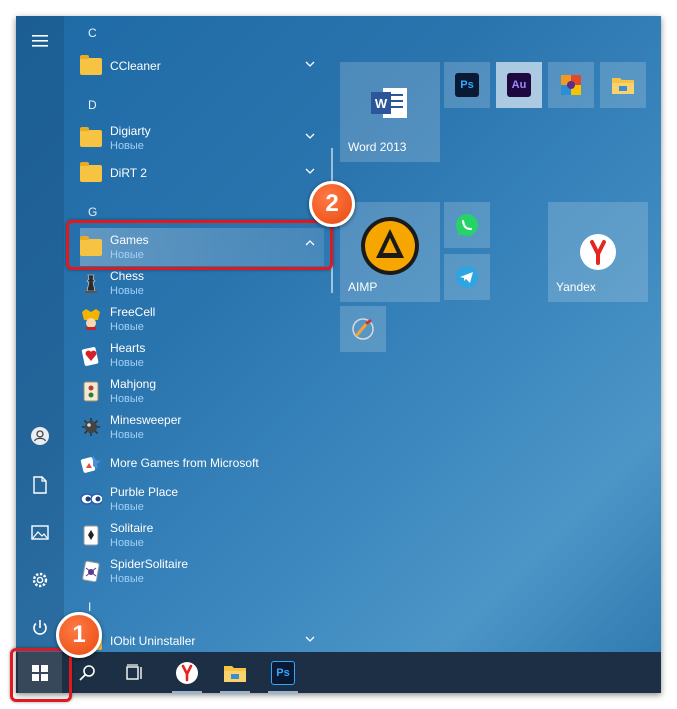  I want to click on tile-paint, so click(363, 329).